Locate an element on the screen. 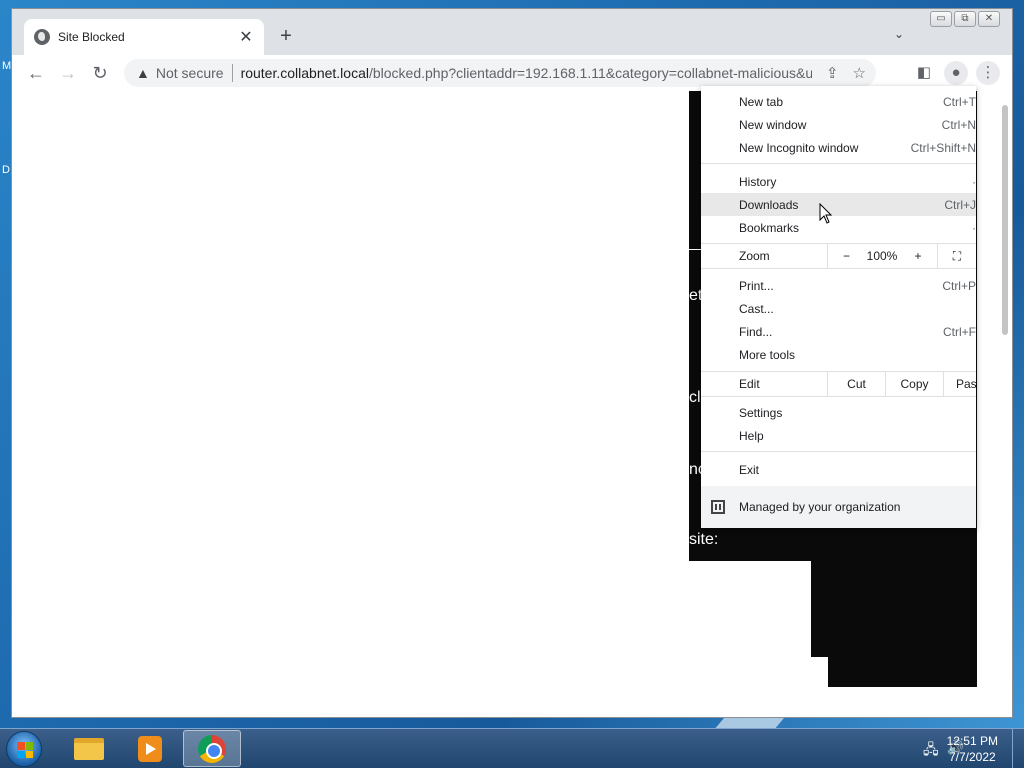 The height and width of the screenshot is (768, 1024). desktop-icon-label: D is located at coordinates (6, 170).